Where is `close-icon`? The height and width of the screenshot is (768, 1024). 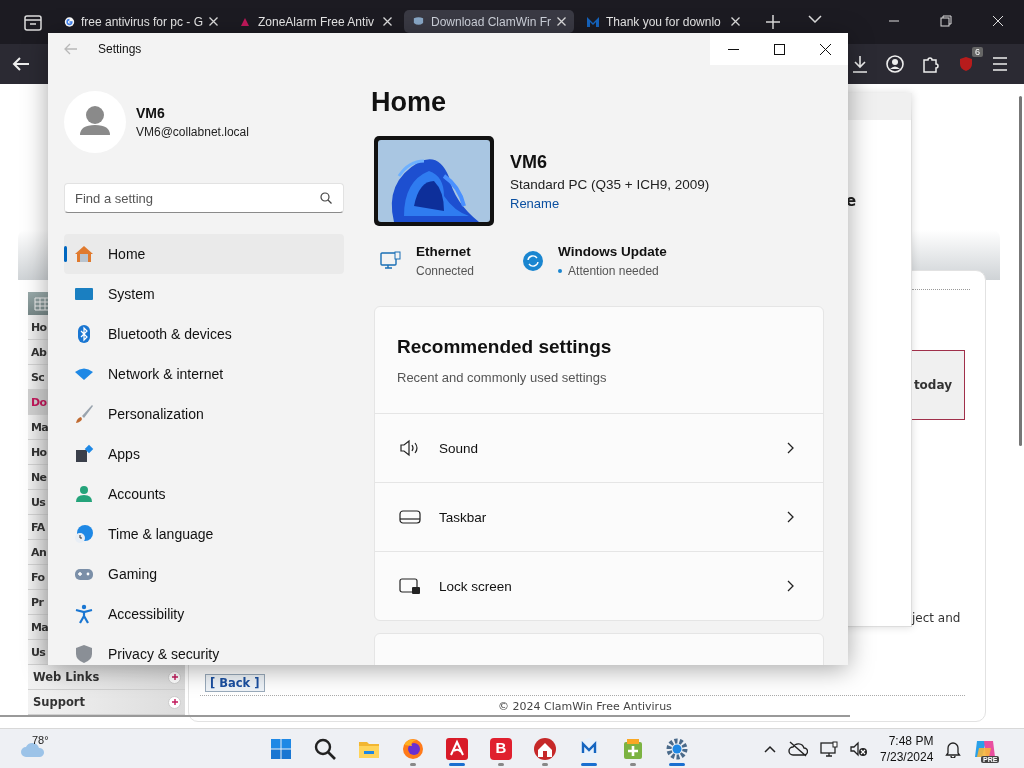 close-icon is located at coordinates (825, 49).